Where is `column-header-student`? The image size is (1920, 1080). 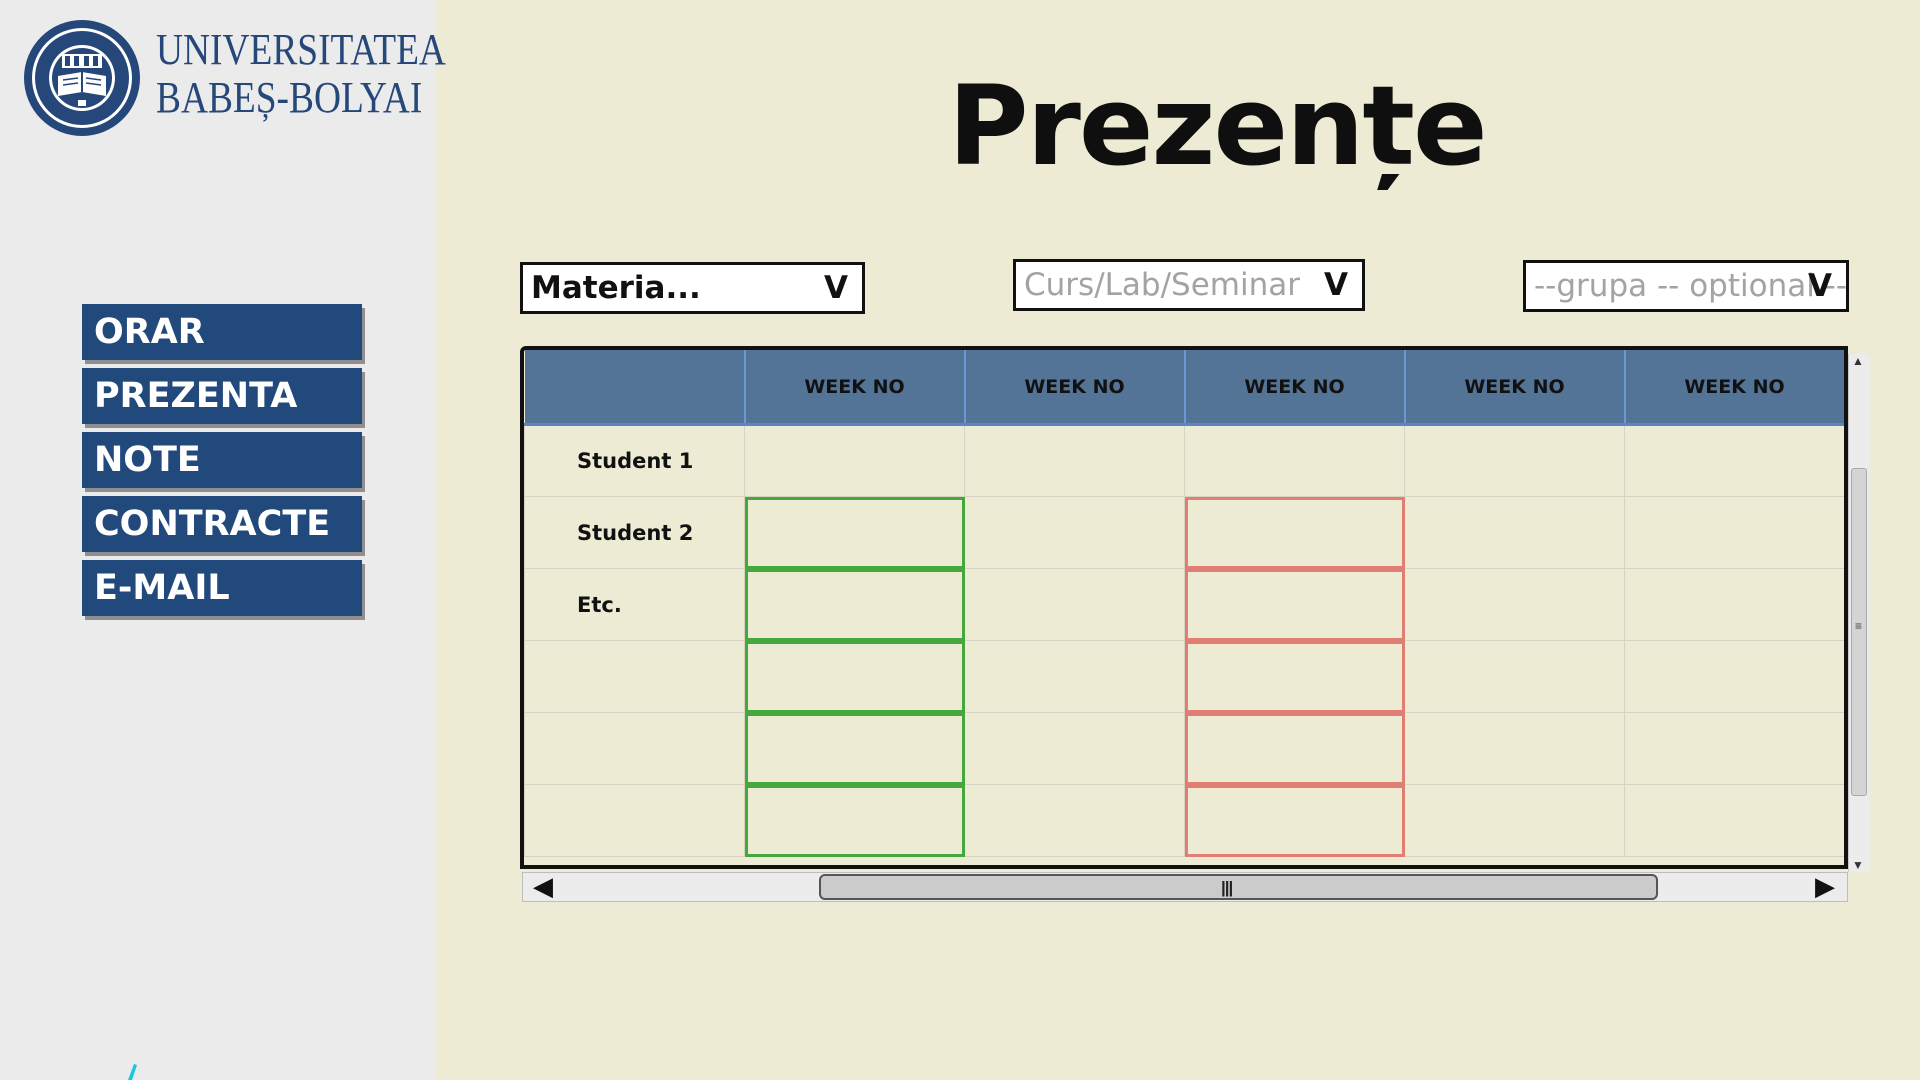
column-header-student is located at coordinates (635, 388).